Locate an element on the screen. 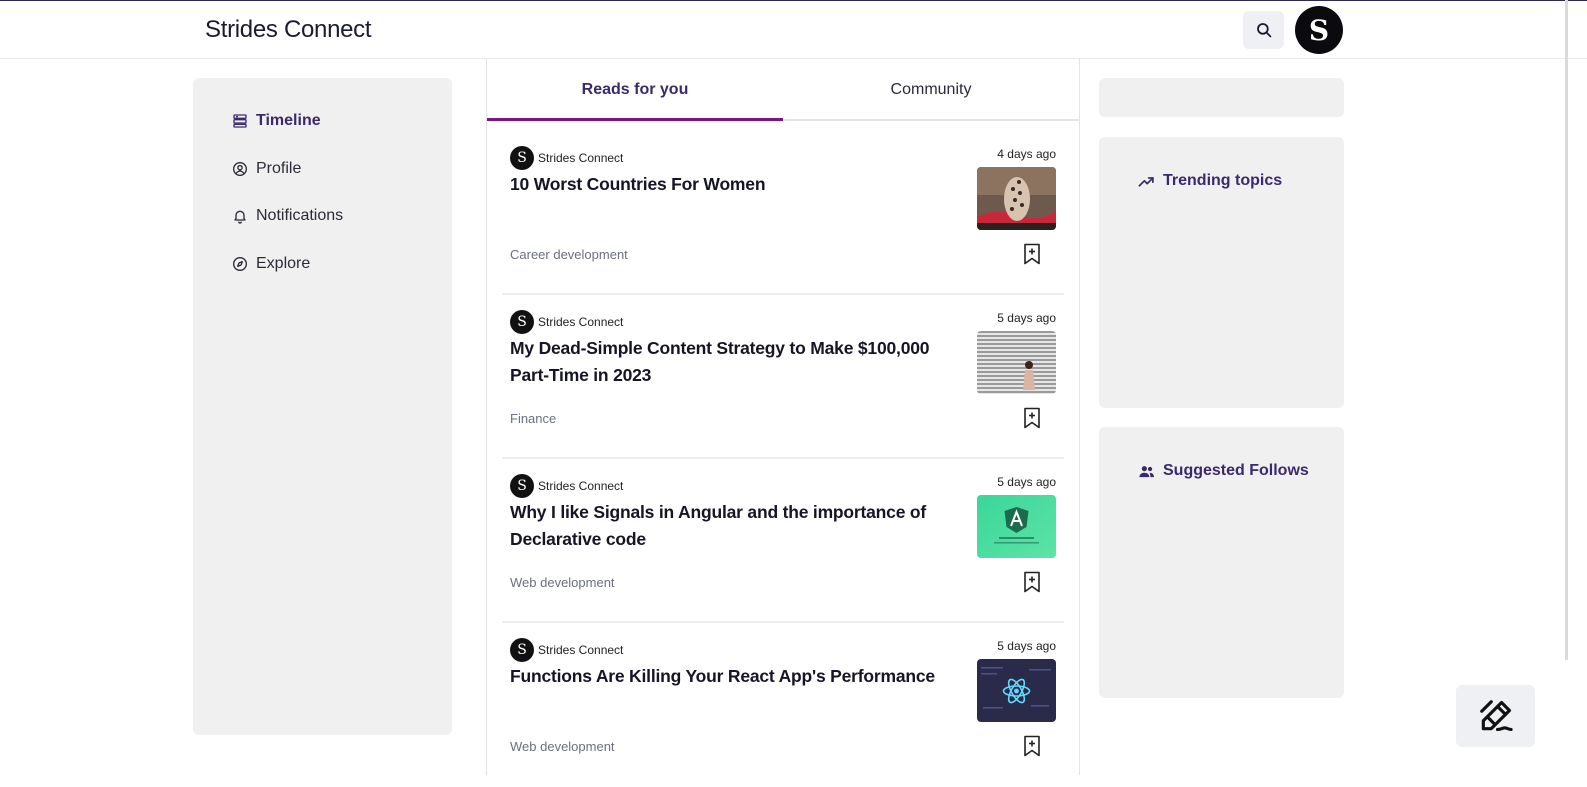 The width and height of the screenshot is (1587, 787). sidebar-item-label: Profile is located at coordinates (279, 168).